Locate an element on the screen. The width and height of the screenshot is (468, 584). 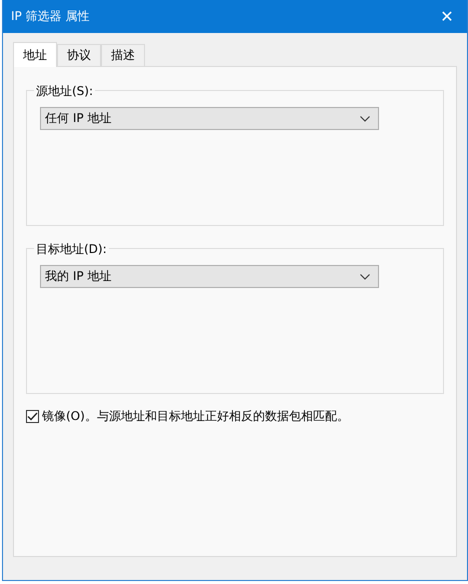
group-label: 目标地址(D): is located at coordinates (71, 249).